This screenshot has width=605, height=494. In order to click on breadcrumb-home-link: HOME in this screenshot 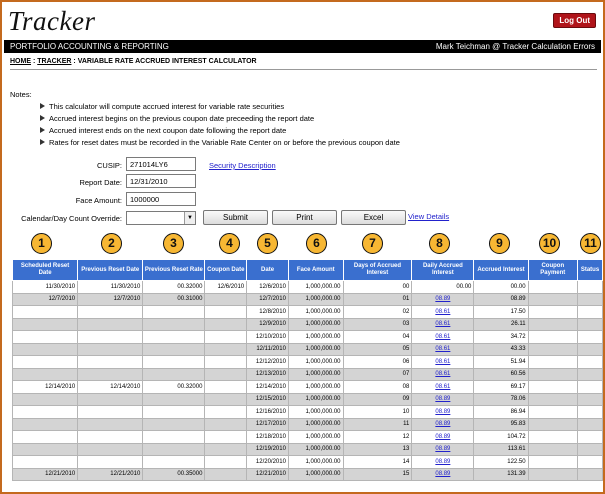, I will do `click(20, 61)`.